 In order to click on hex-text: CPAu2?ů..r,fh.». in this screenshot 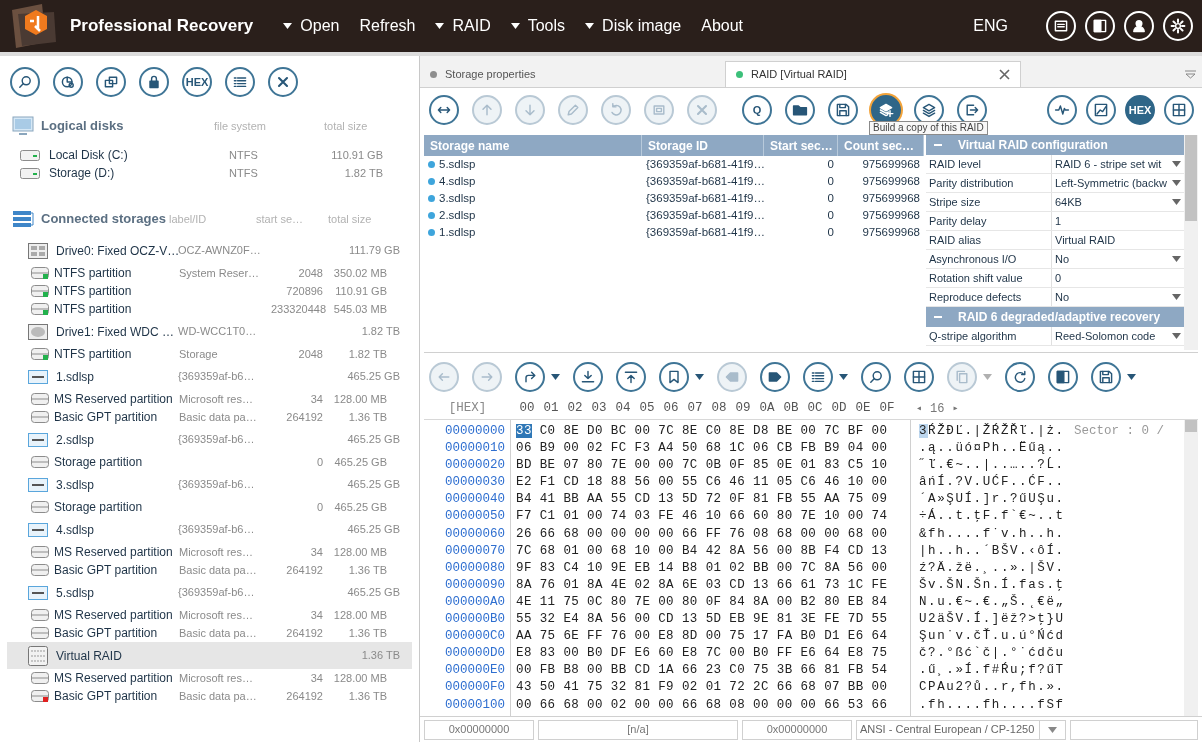, I will do `click(992, 688)`.